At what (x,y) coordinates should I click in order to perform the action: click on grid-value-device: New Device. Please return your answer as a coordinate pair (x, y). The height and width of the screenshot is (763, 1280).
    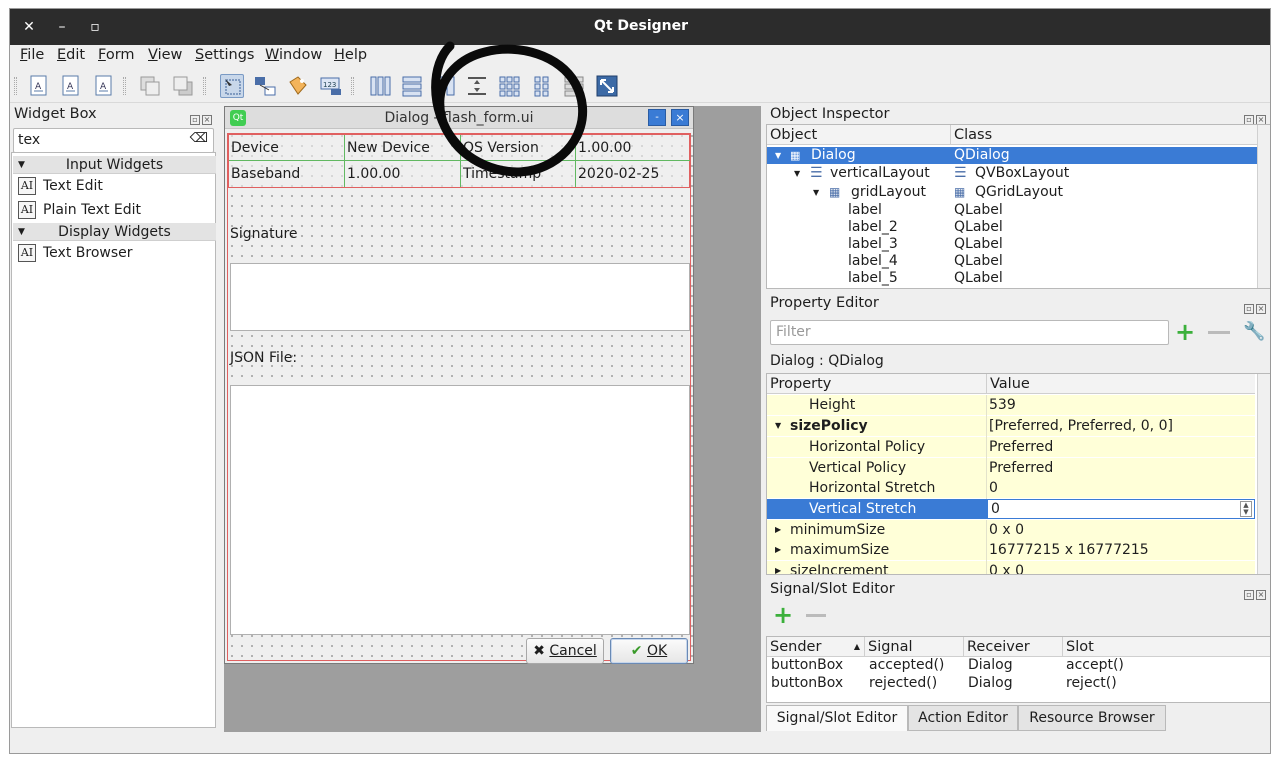
    Looking at the image, I should click on (403, 148).